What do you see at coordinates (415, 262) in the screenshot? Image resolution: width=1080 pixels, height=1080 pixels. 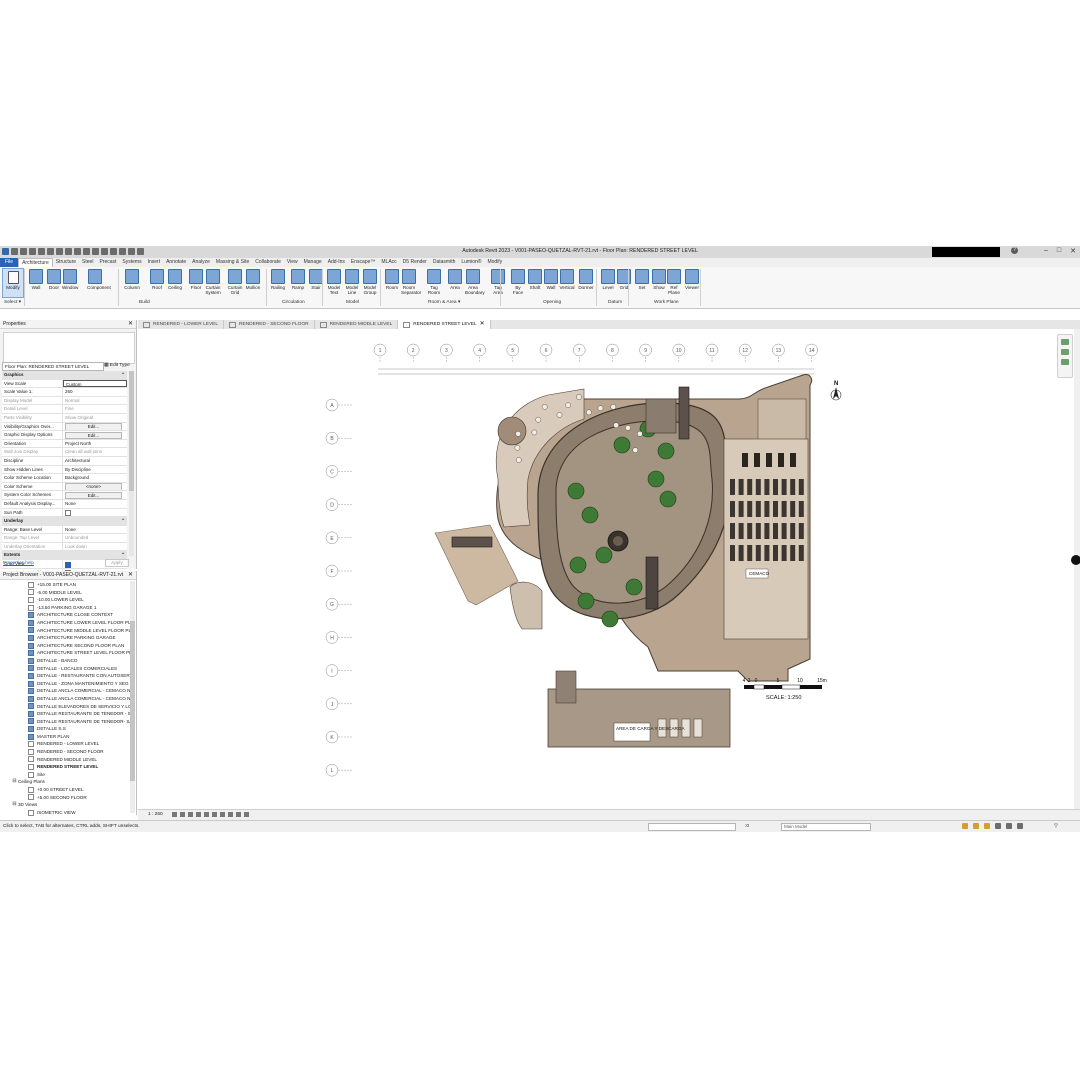 I see `tab-d5-render: D5 Render` at bounding box center [415, 262].